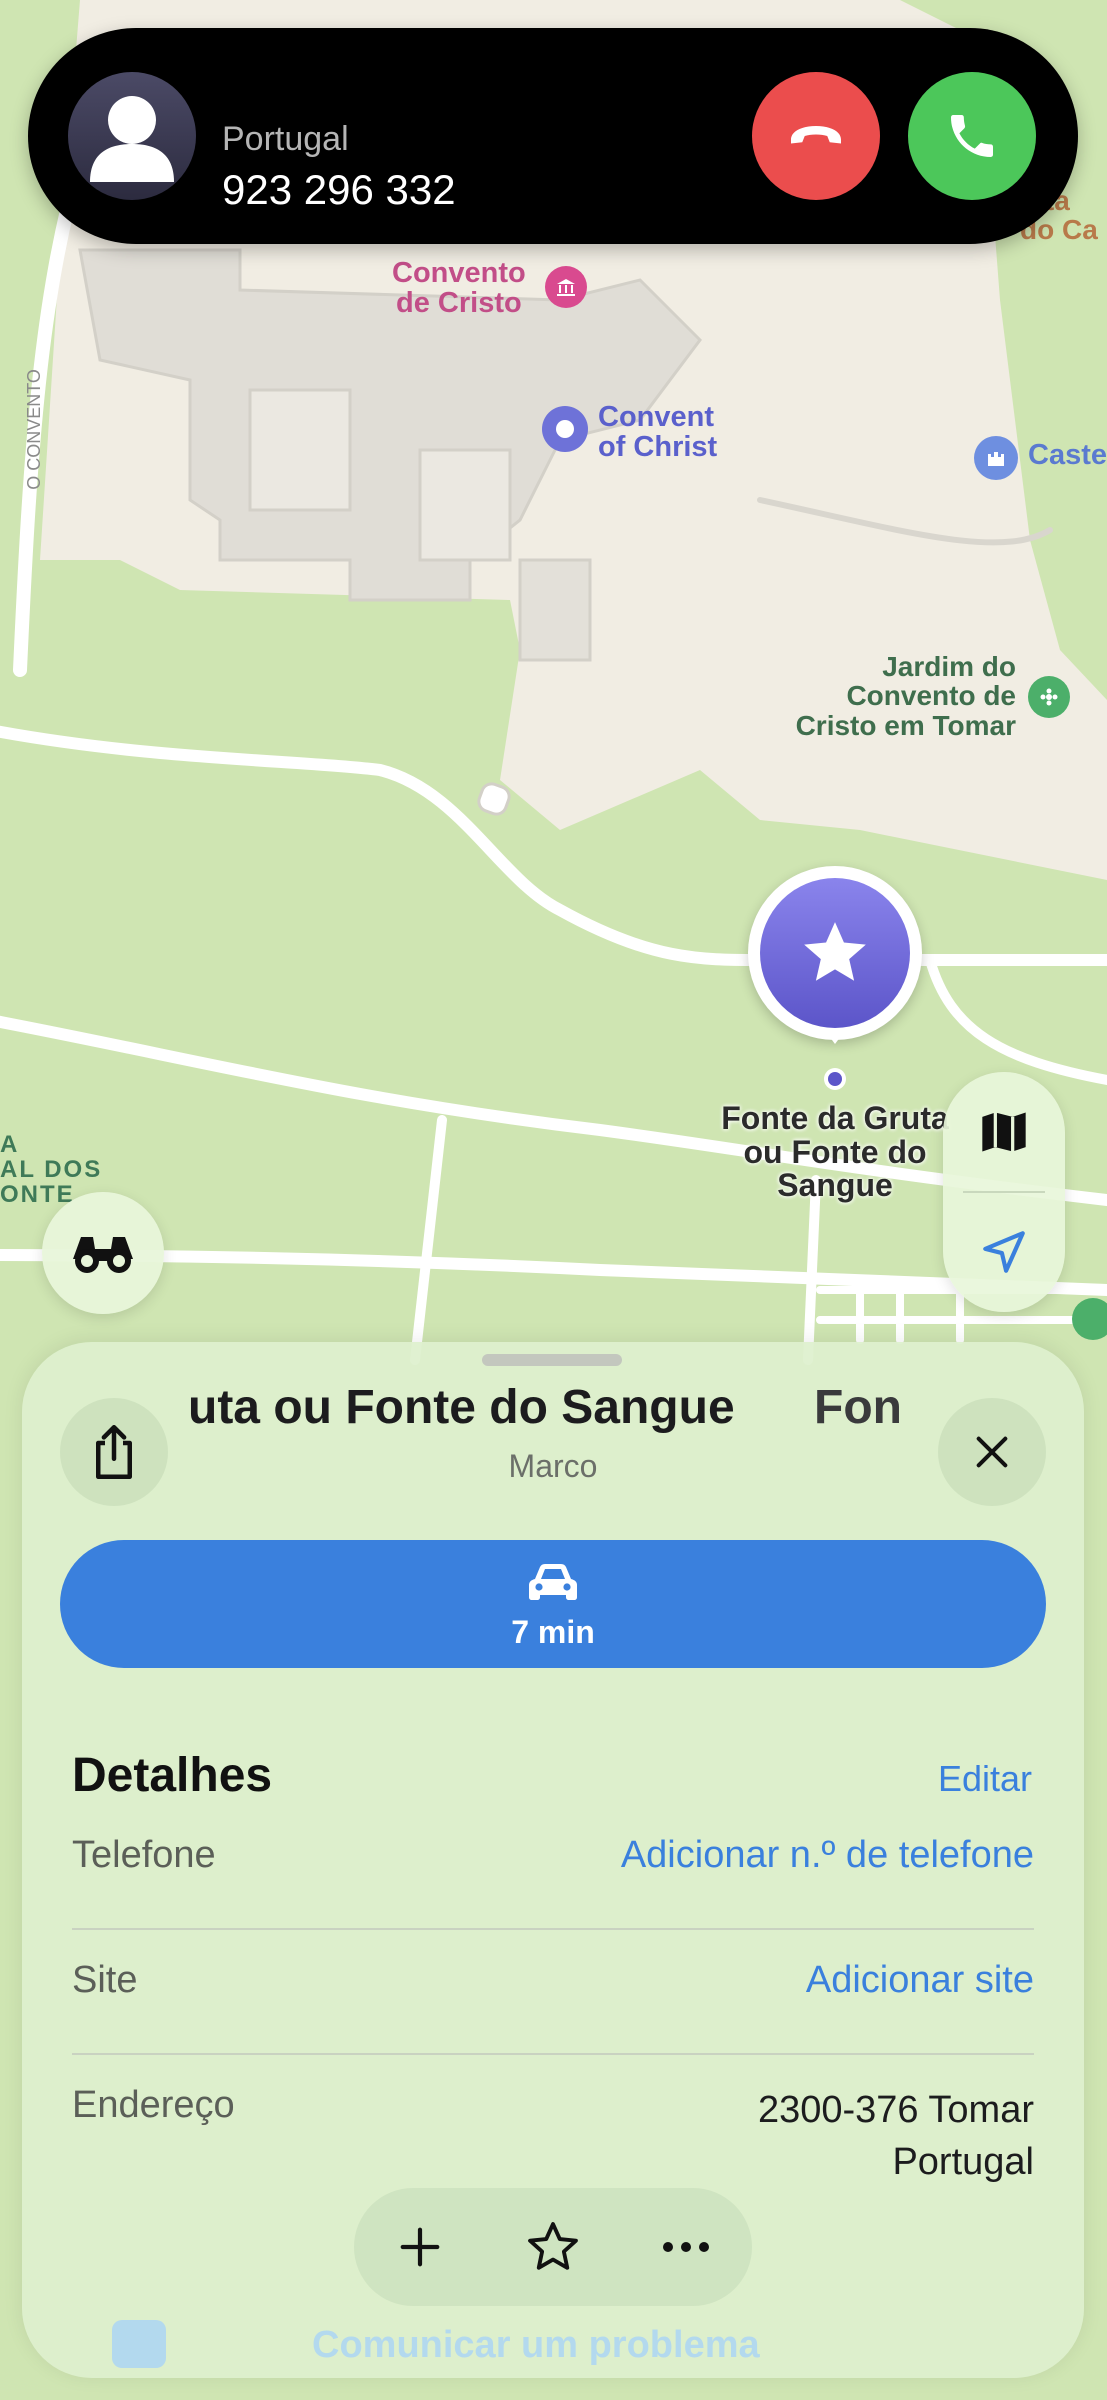 Image resolution: width=1107 pixels, height=2400 pixels. Describe the element at coordinates (893, 696) in the screenshot. I see `map-label-jardim: Jardim do Convento de Cristo em Tomar` at that location.